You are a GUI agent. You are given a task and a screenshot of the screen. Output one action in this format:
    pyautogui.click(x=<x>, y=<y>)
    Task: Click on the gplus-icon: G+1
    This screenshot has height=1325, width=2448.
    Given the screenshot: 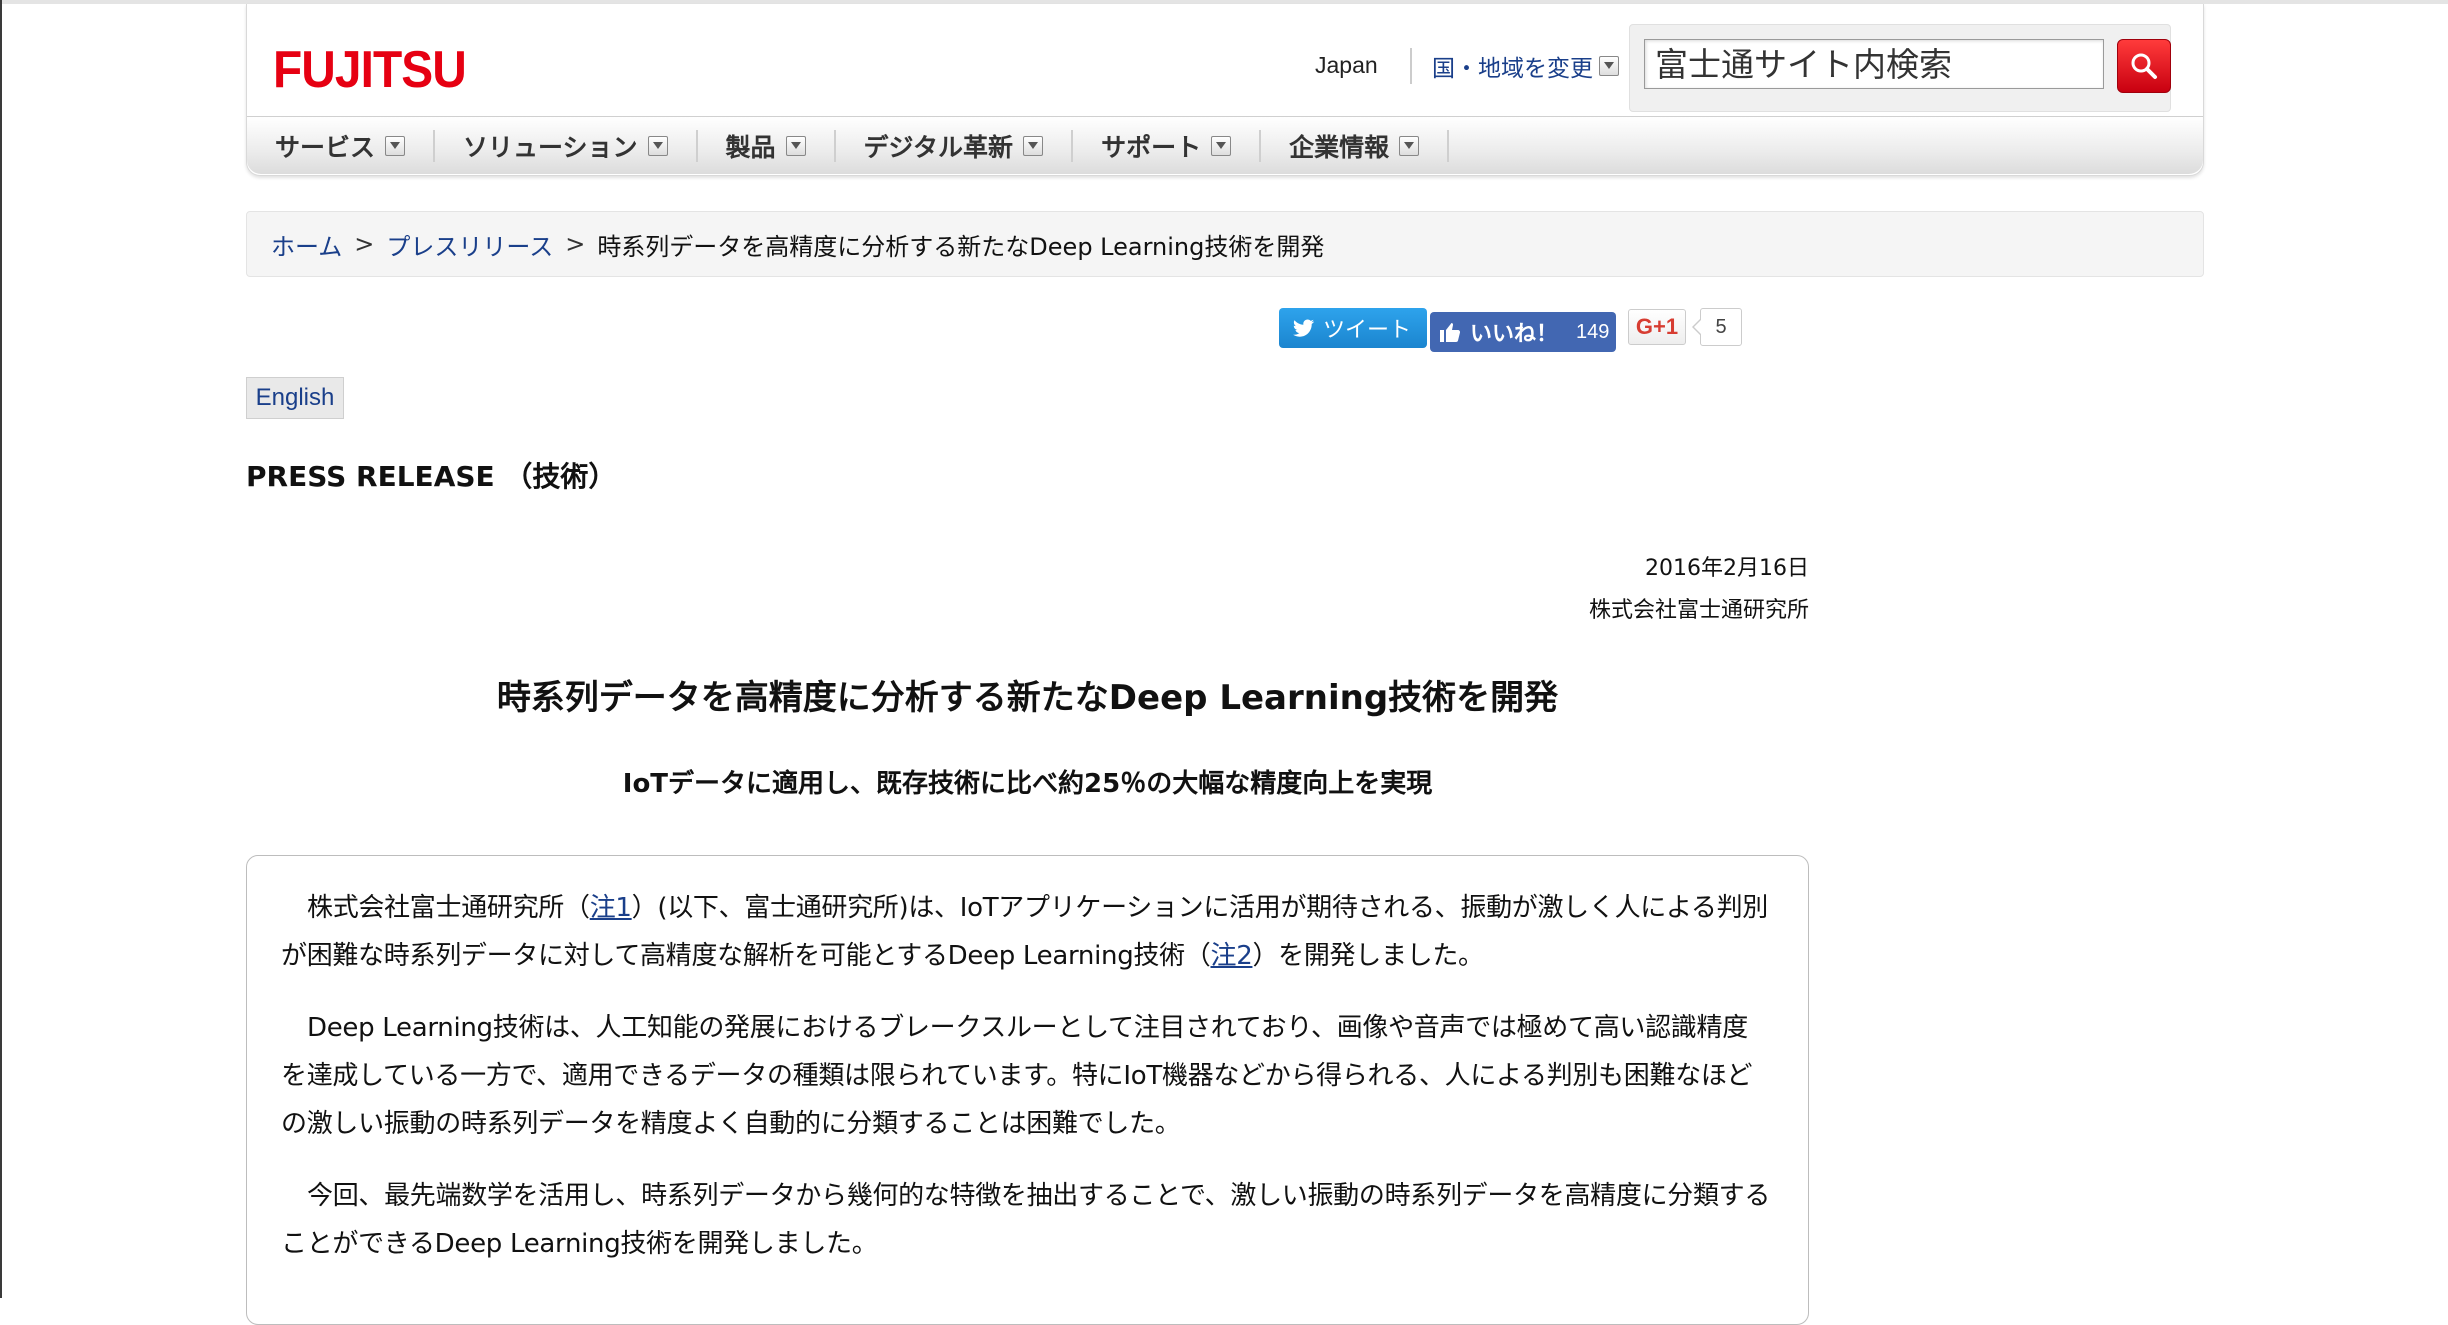 What is the action you would take?
    pyautogui.click(x=1657, y=326)
    